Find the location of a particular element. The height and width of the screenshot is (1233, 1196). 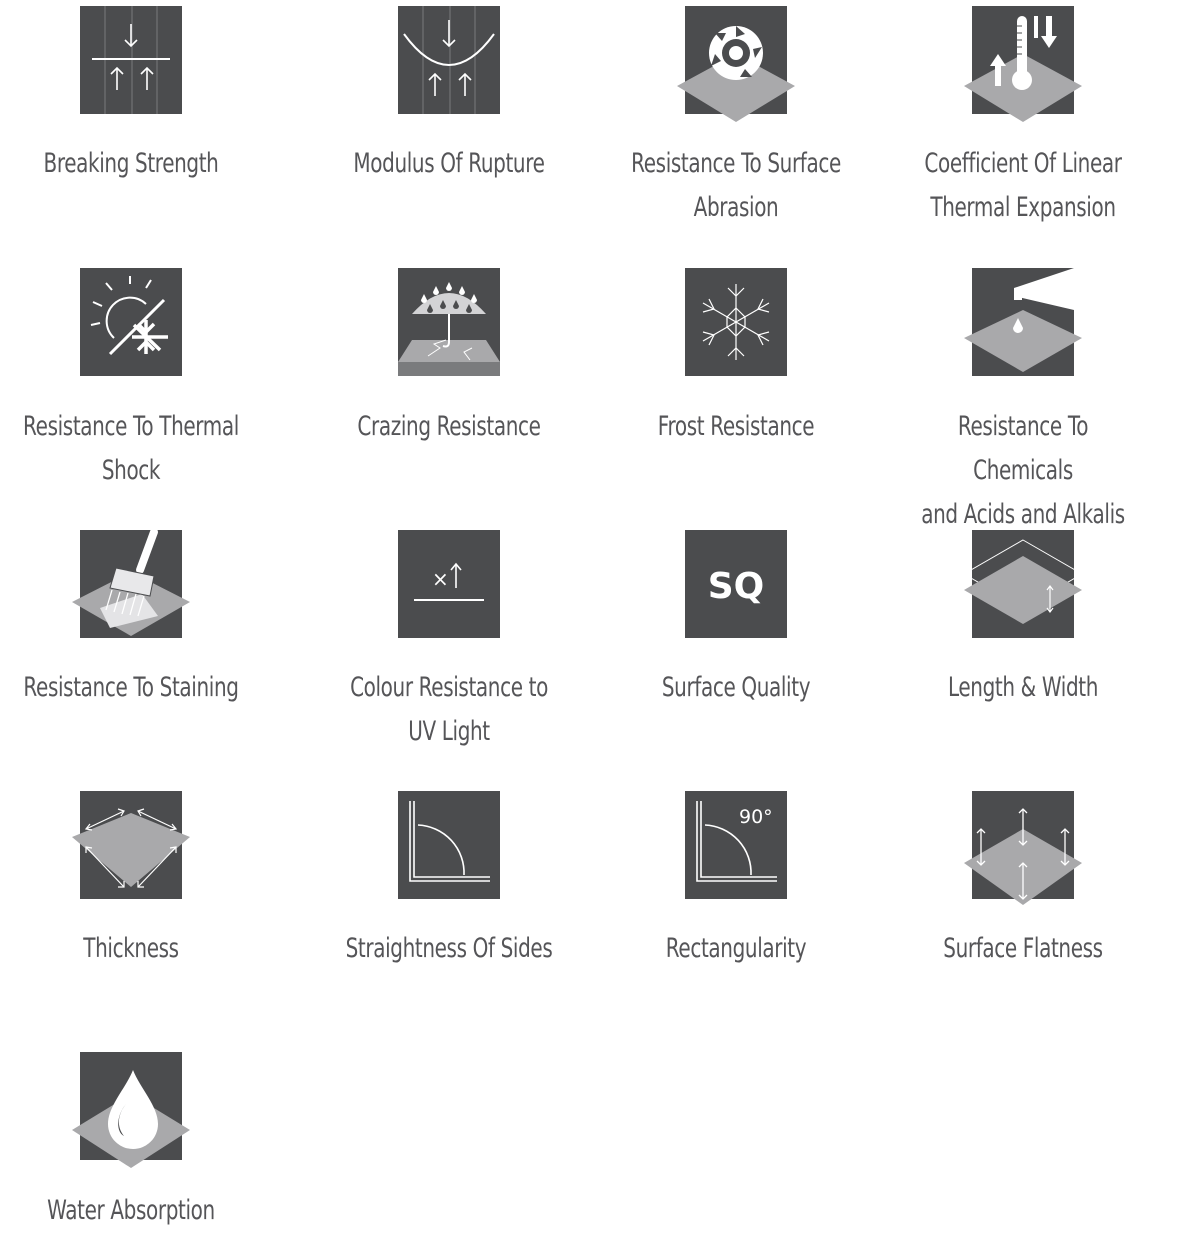

rectangularity-icon: 90° is located at coordinates (736, 845).